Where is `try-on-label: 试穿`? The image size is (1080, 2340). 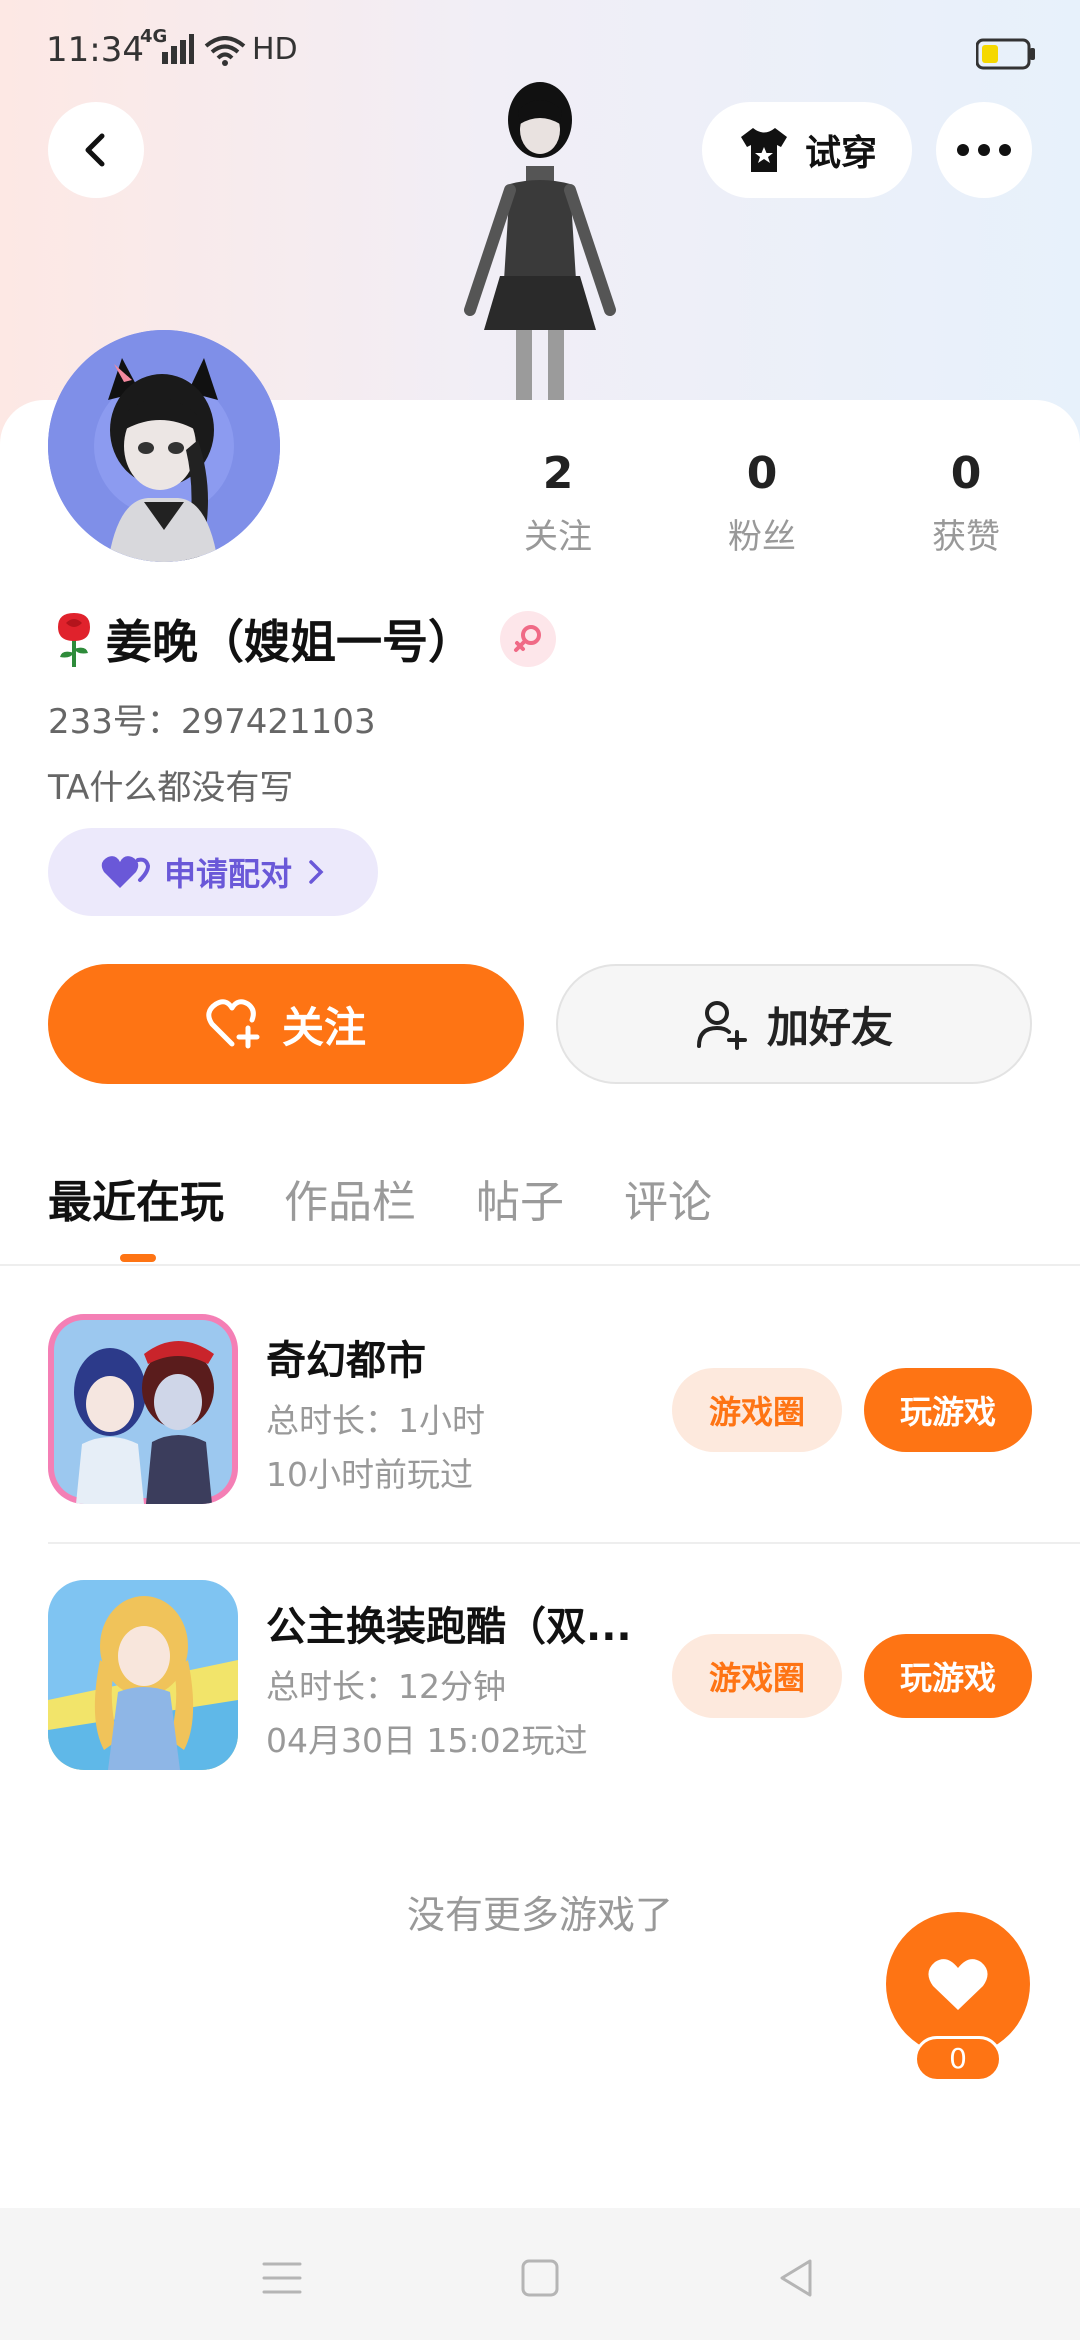 try-on-label: 试穿 is located at coordinates (840, 153).